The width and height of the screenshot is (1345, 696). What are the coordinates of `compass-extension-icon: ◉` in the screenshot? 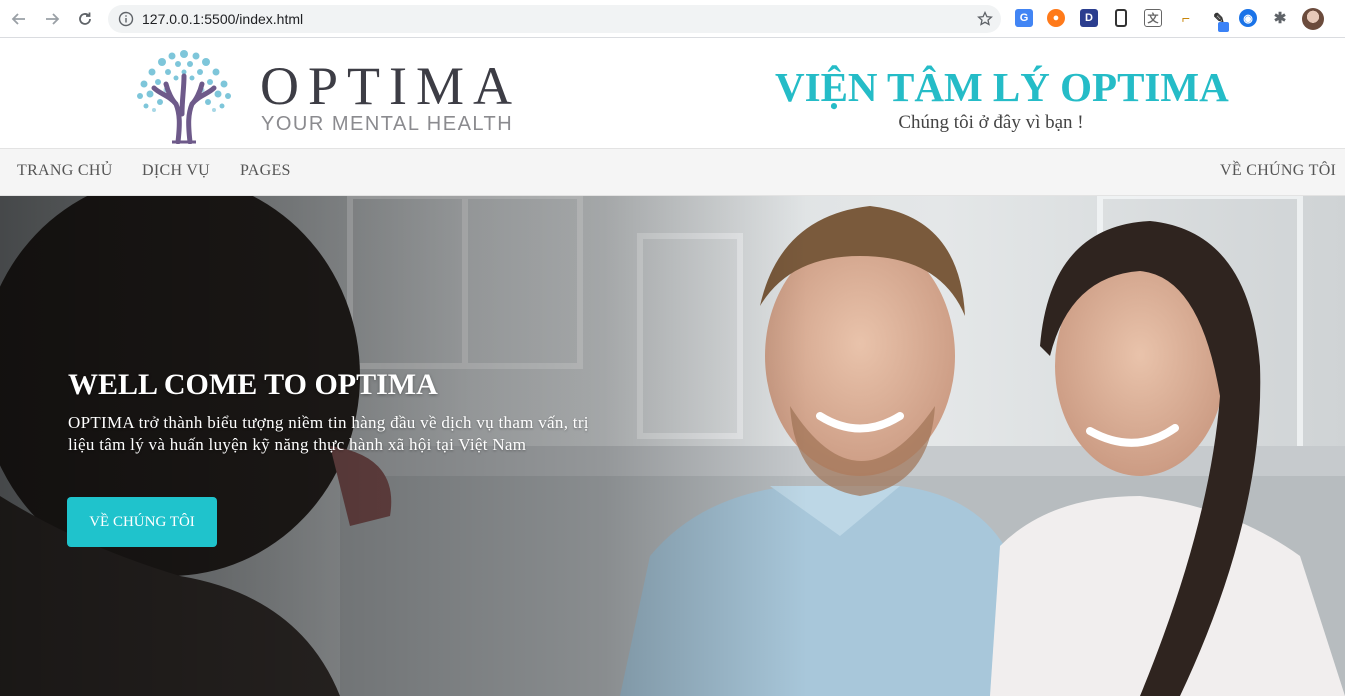 It's located at (1248, 18).